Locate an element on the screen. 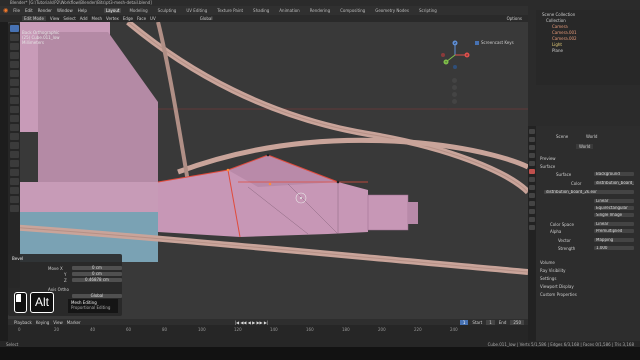 This screenshot has width=640, height=360. options-dropdown: Options is located at coordinates (514, 18).